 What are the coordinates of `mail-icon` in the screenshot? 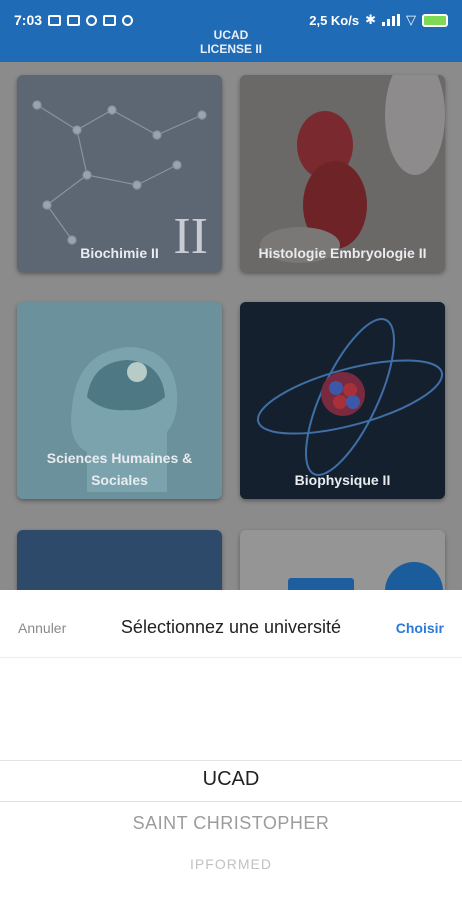 It's located at (74, 20).